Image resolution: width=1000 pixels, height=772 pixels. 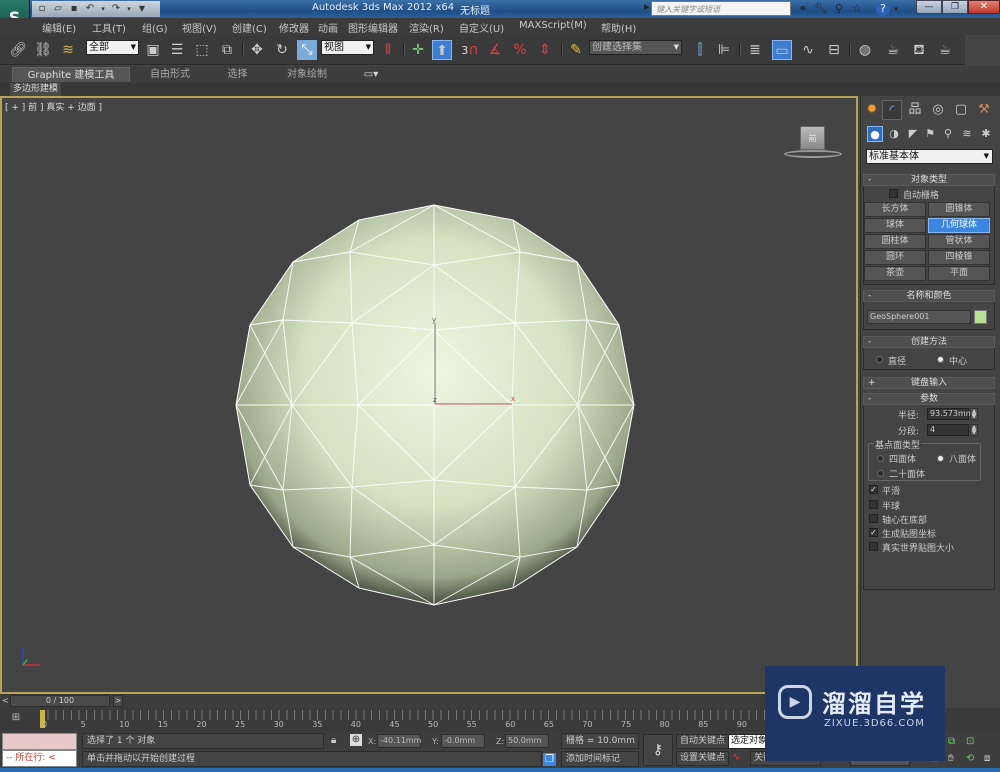 What do you see at coordinates (463, 741) in the screenshot?
I see `y-coordinate-input: -0.0mm` at bounding box center [463, 741].